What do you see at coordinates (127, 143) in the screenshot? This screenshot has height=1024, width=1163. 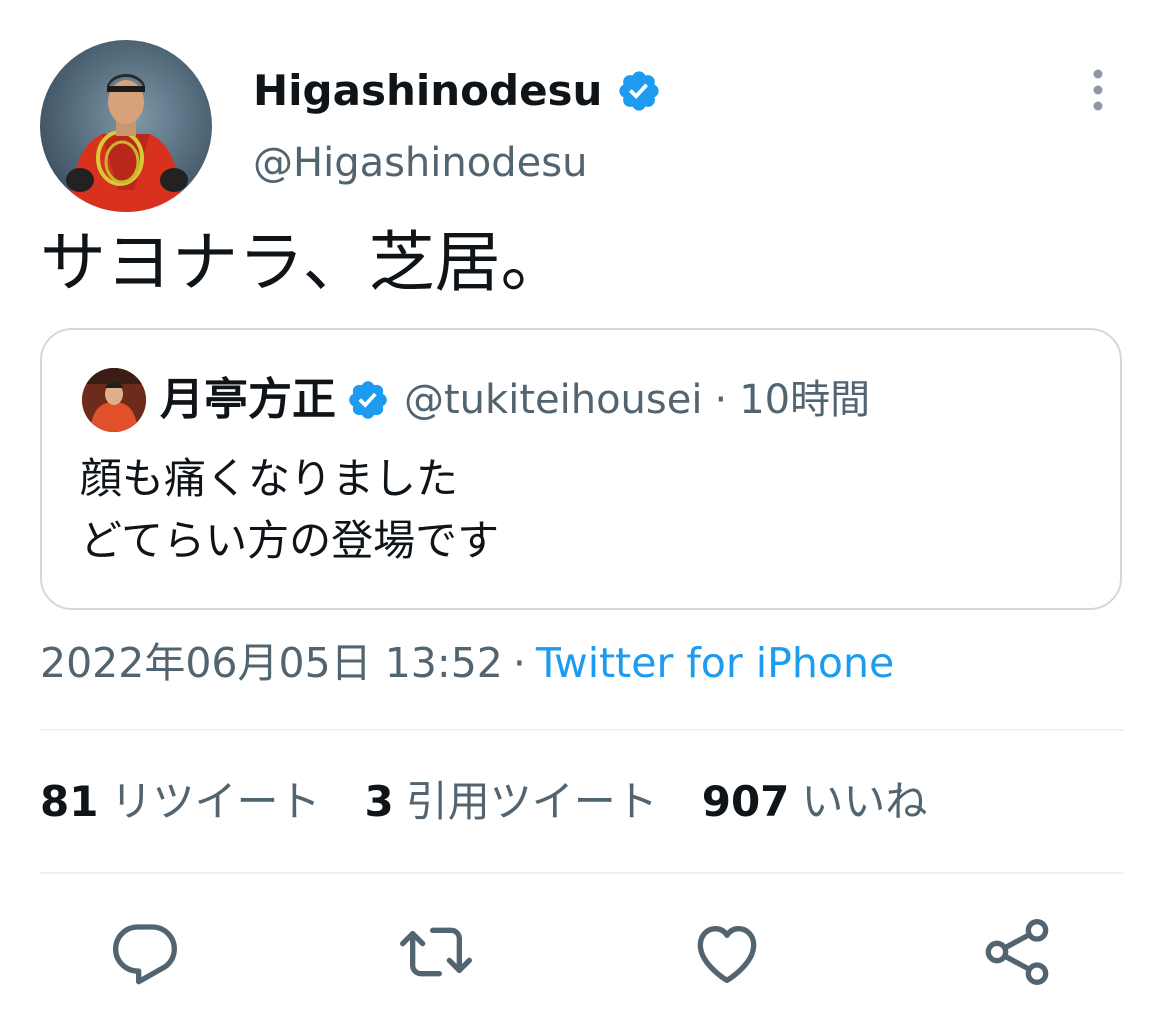 I see `author-avatar-image` at bounding box center [127, 143].